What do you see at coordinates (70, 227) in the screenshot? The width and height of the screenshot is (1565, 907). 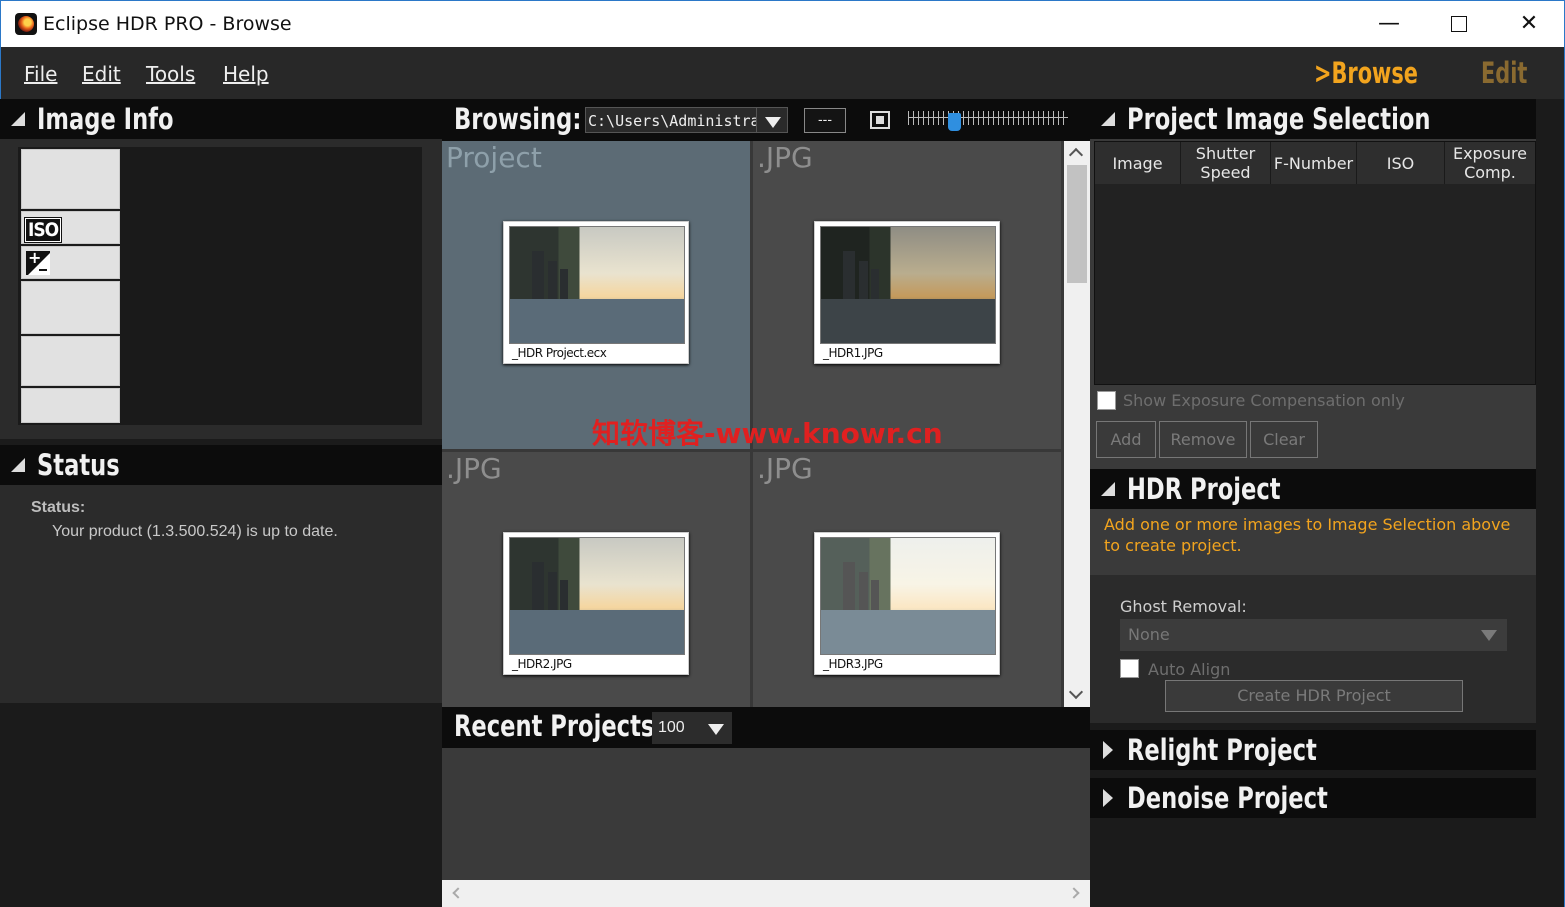 I see `info-cell-iso: ISO` at bounding box center [70, 227].